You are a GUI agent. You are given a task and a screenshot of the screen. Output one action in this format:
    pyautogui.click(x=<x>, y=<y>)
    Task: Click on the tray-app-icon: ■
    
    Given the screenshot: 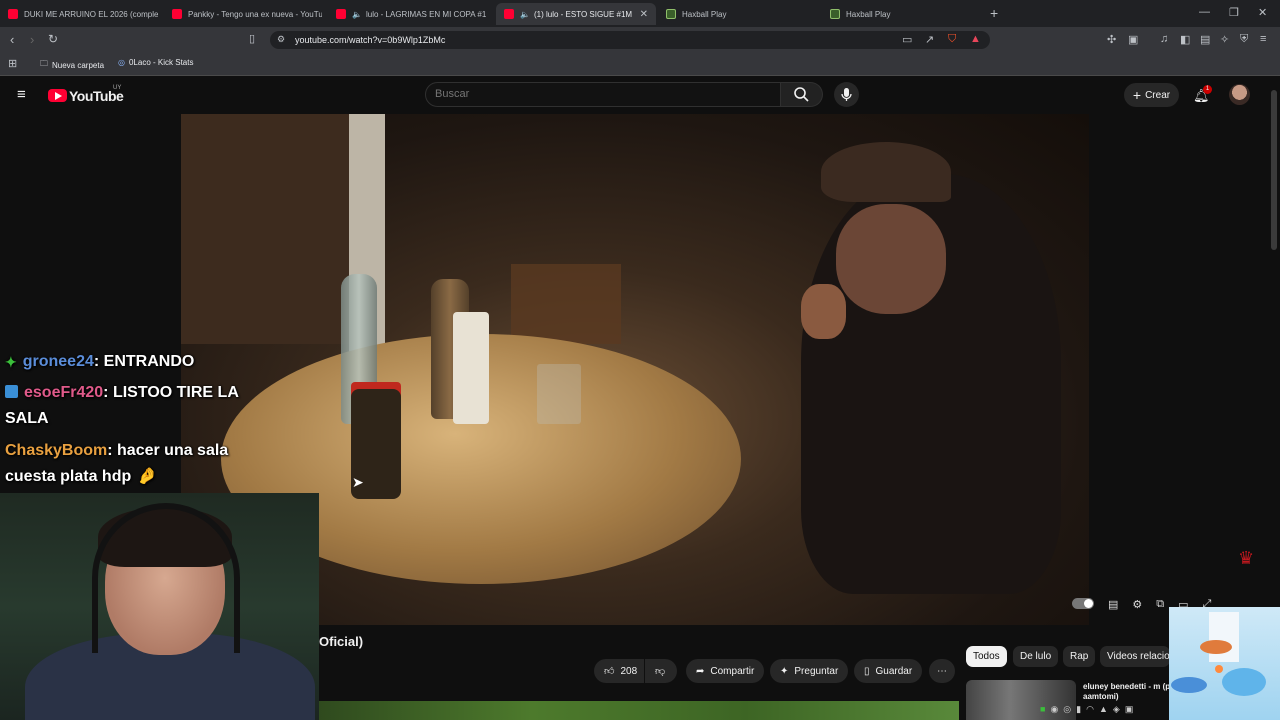 What is the action you would take?
    pyautogui.click(x=1042, y=709)
    